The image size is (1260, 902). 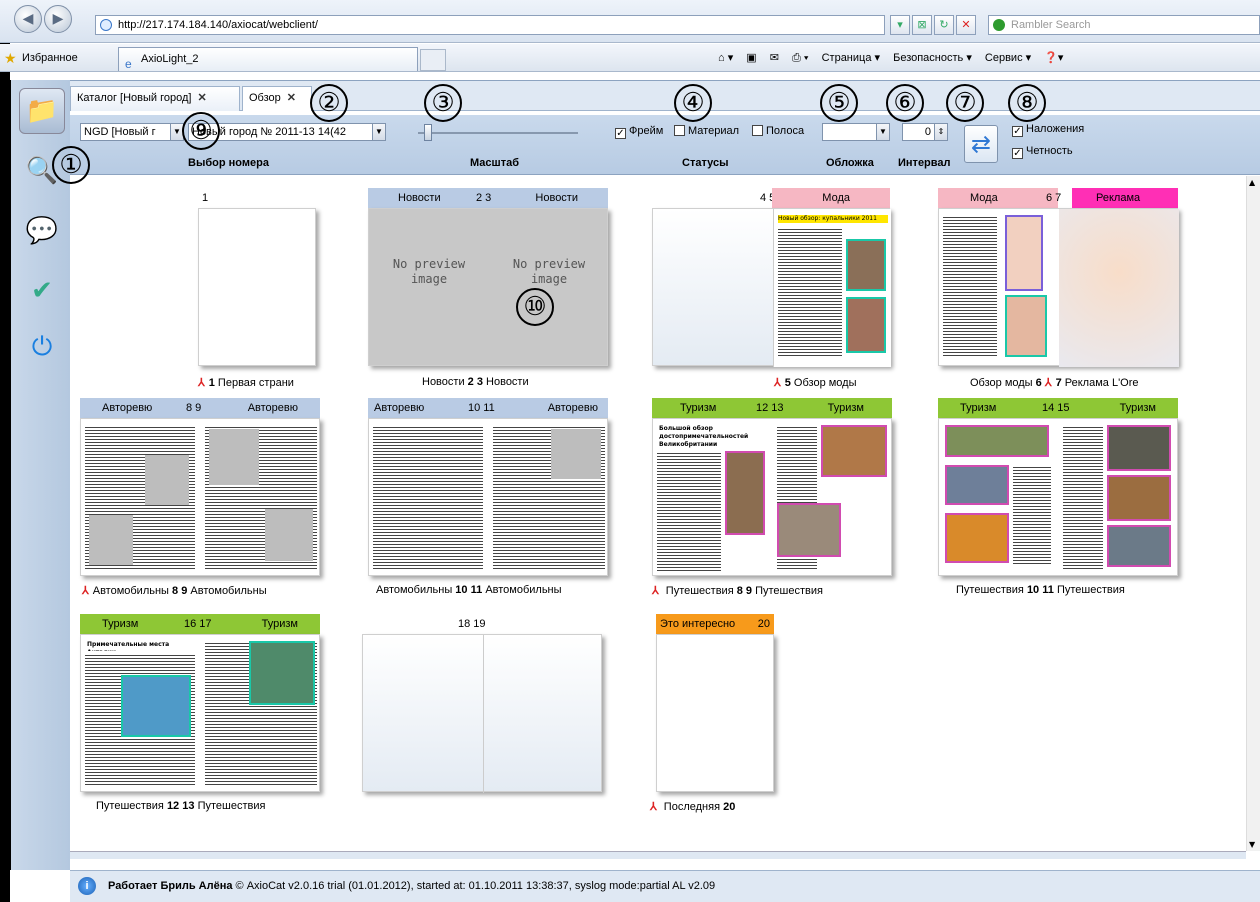 I want to click on cover-select: ▼, so click(x=856, y=132).